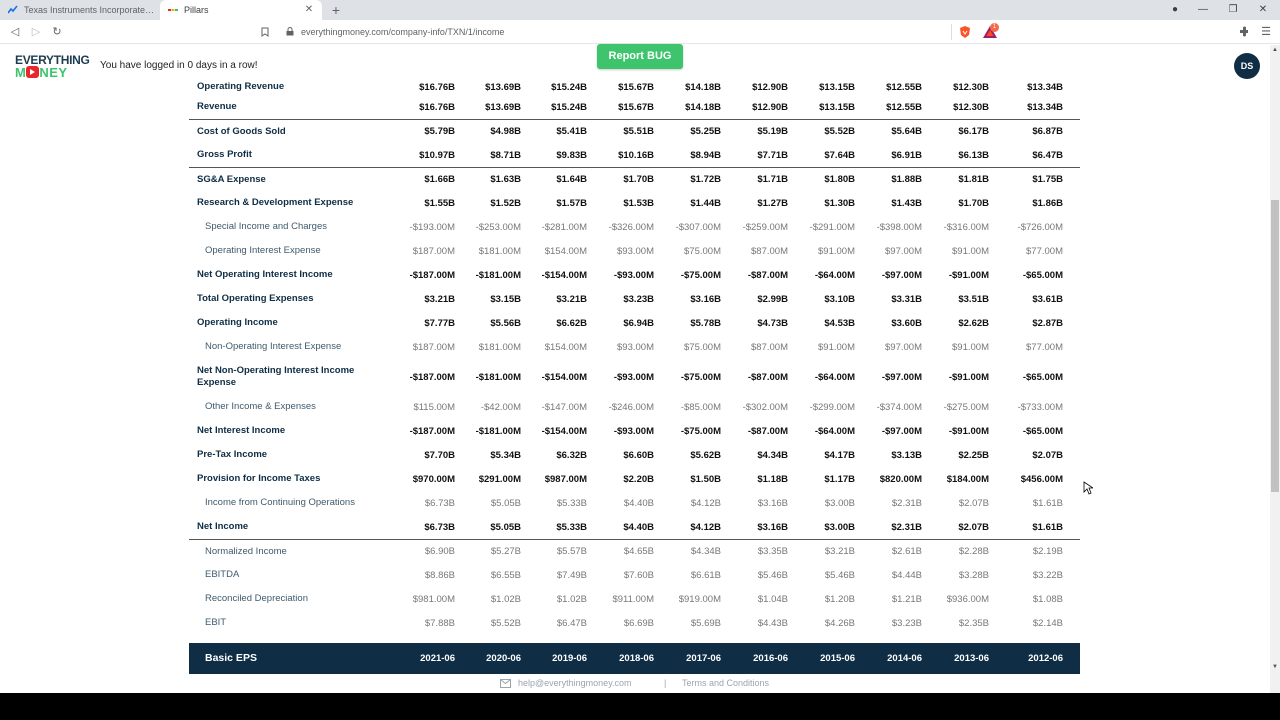 This screenshot has height=720, width=1280. What do you see at coordinates (638, 623) in the screenshot?
I see `table-cell: $6.69B` at bounding box center [638, 623].